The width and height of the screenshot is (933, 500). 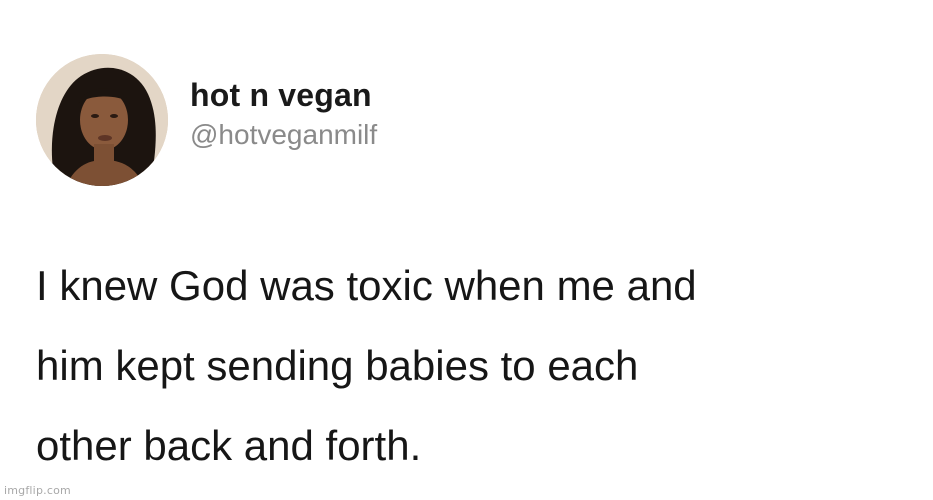 What do you see at coordinates (283, 95) in the screenshot?
I see `display-name: hot n vegan` at bounding box center [283, 95].